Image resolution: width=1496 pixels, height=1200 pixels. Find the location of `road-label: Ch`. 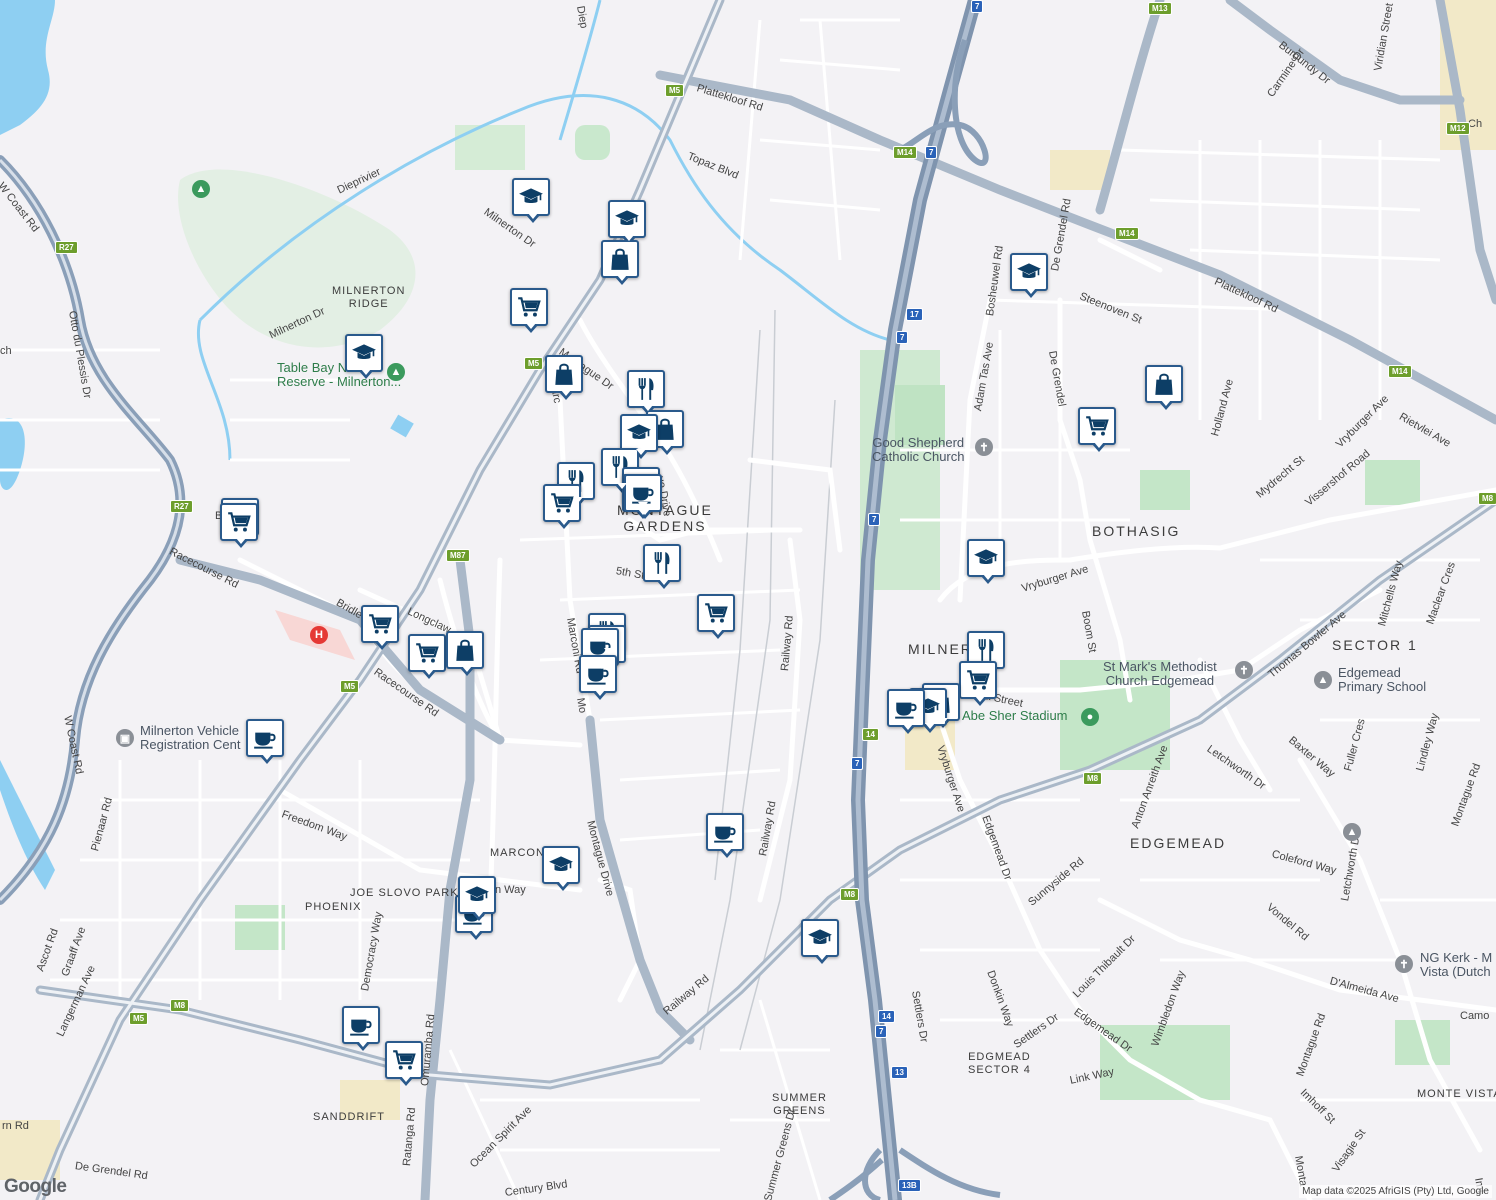

road-label: Ch is located at coordinates (1475, 124).